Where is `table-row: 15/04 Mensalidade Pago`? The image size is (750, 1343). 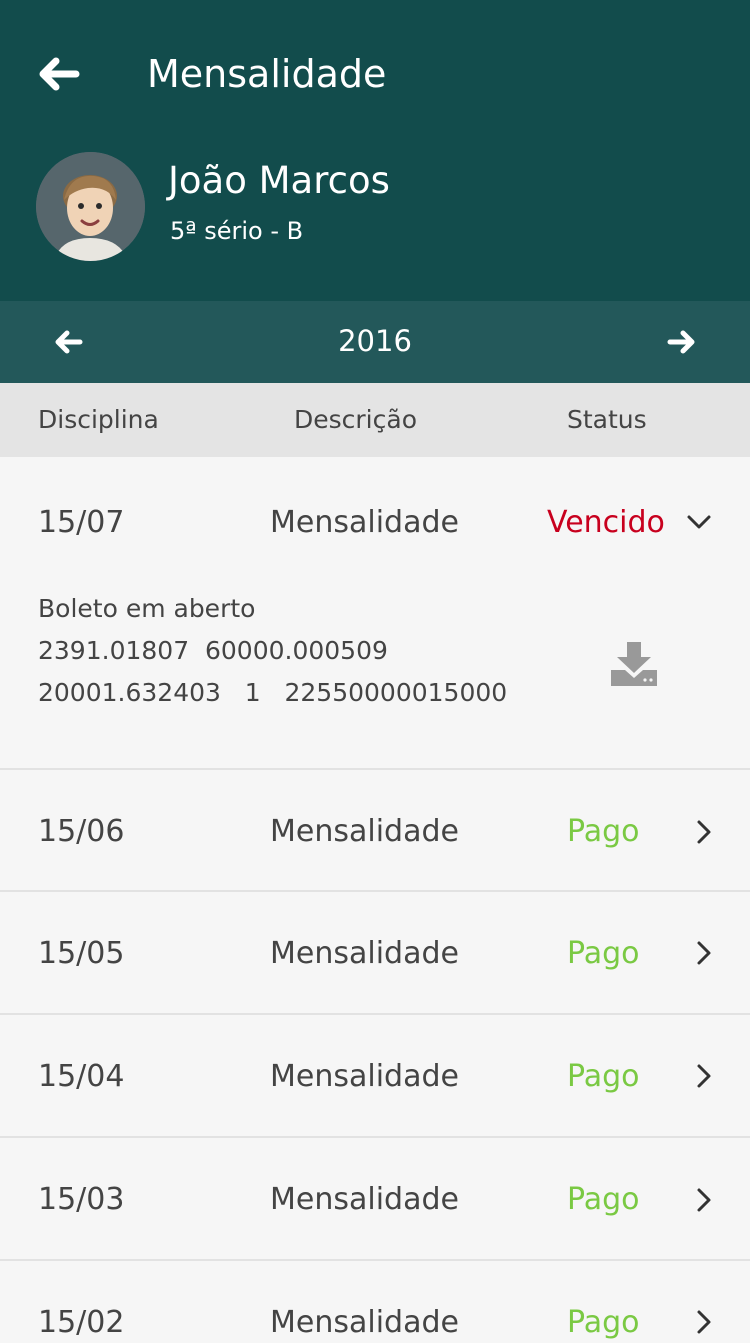
table-row: 15/04 Mensalidade Pago is located at coordinates (375, 1076).